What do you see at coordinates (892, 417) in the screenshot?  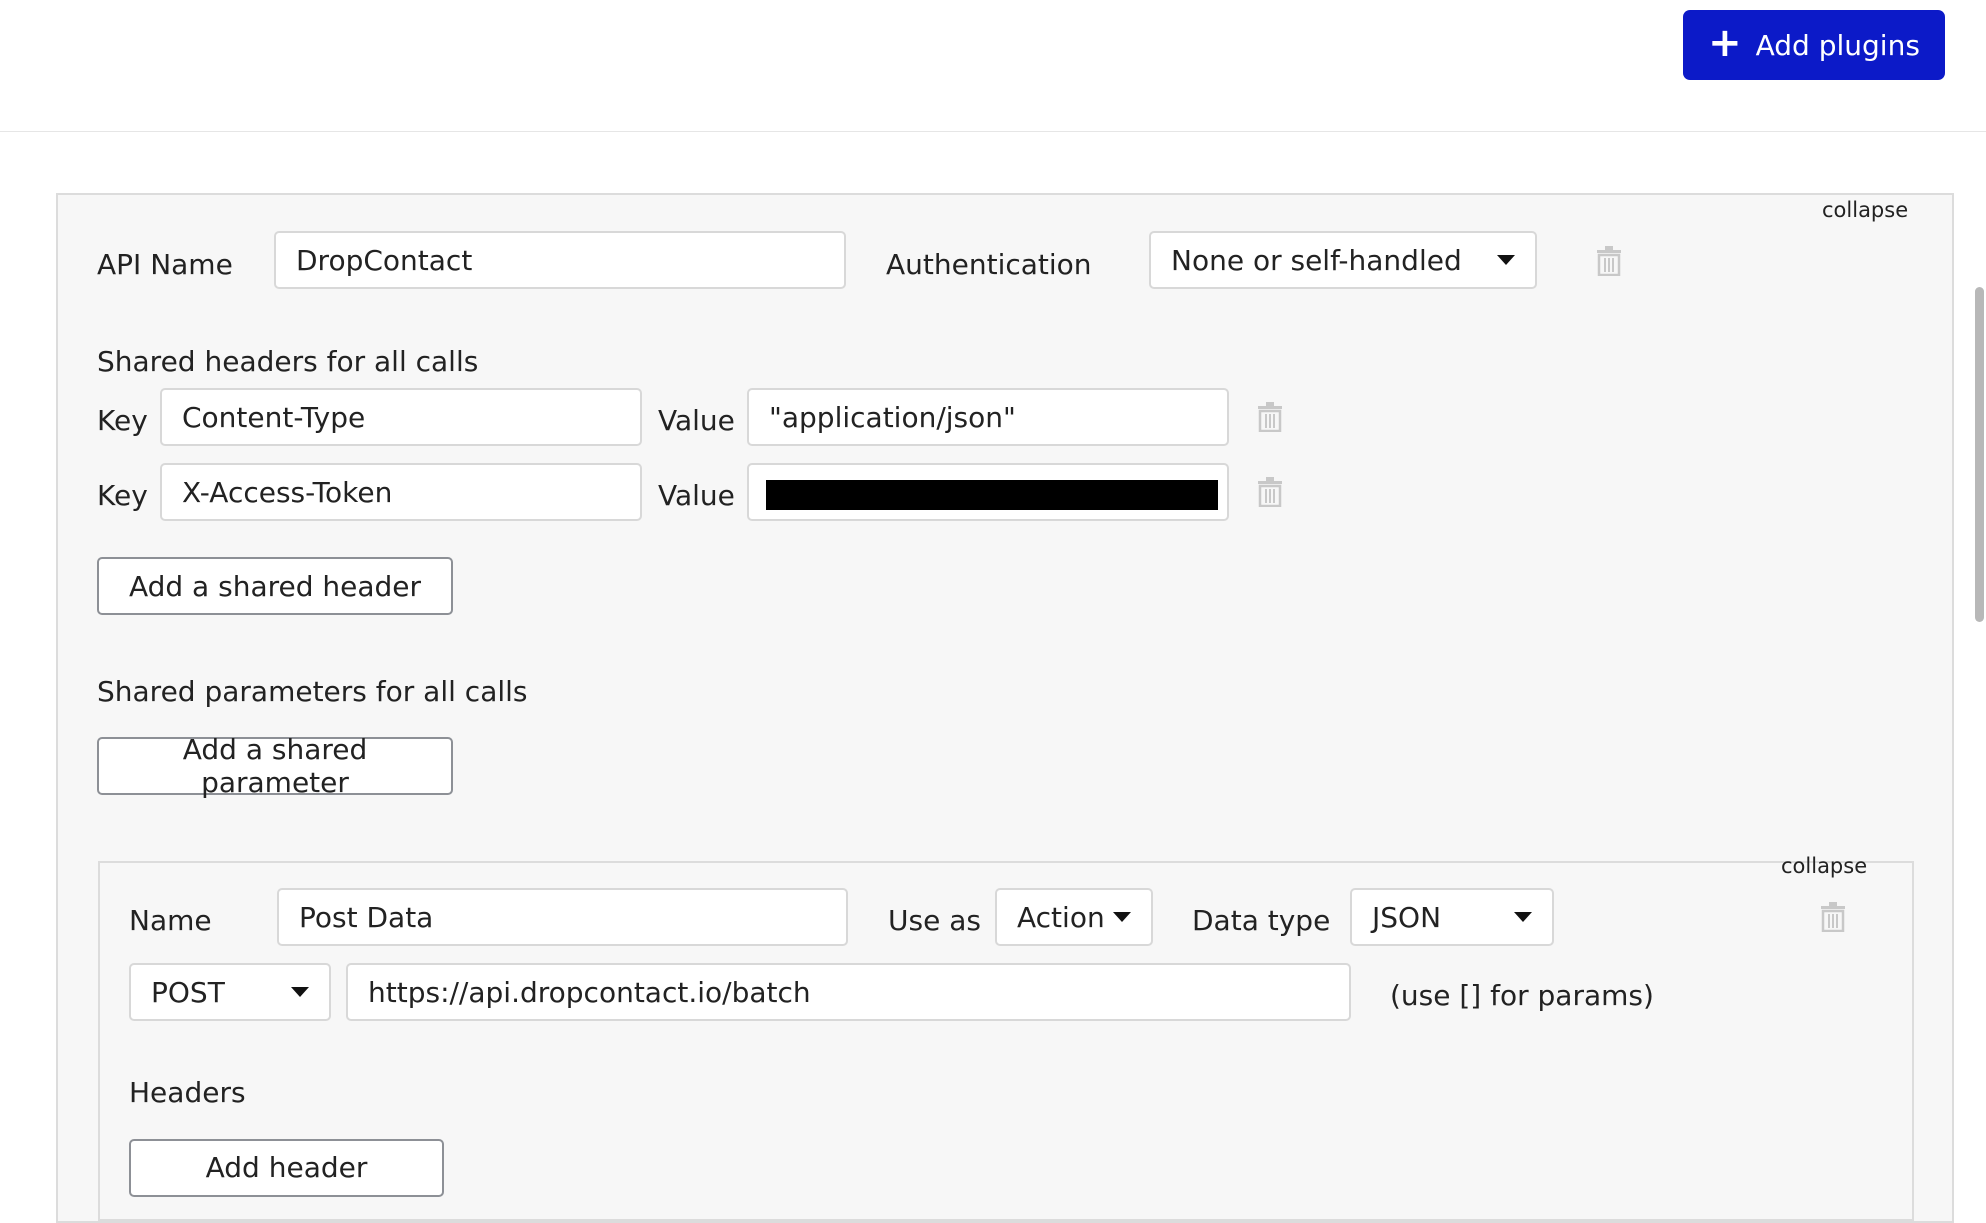 I see `header-value-value: "application/json"` at bounding box center [892, 417].